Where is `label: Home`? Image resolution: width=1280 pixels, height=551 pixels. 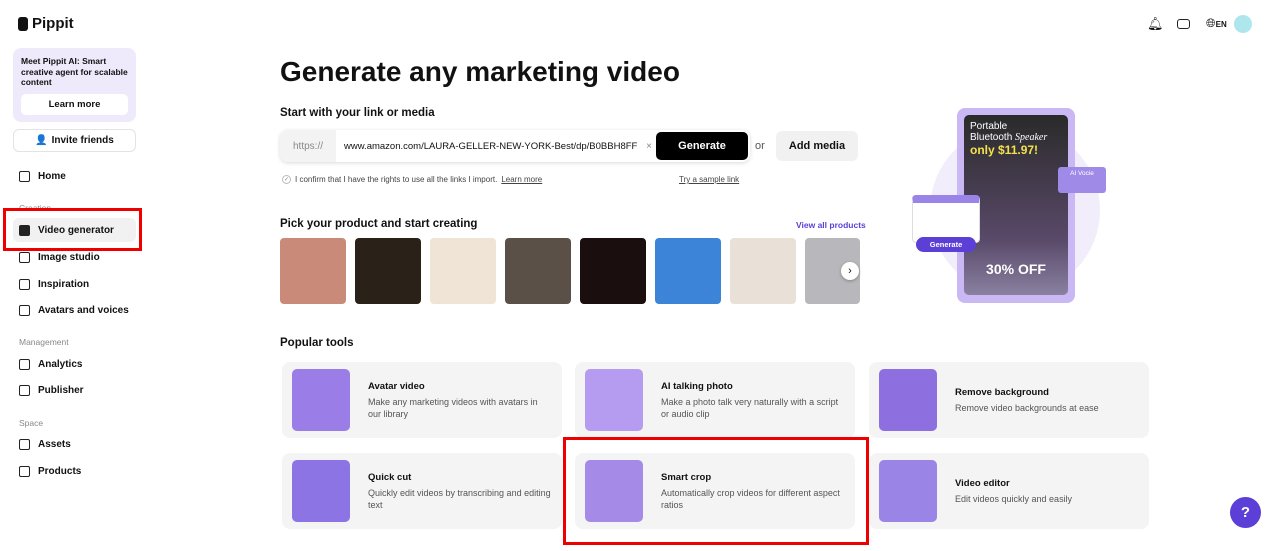 label: Home is located at coordinates (52, 176).